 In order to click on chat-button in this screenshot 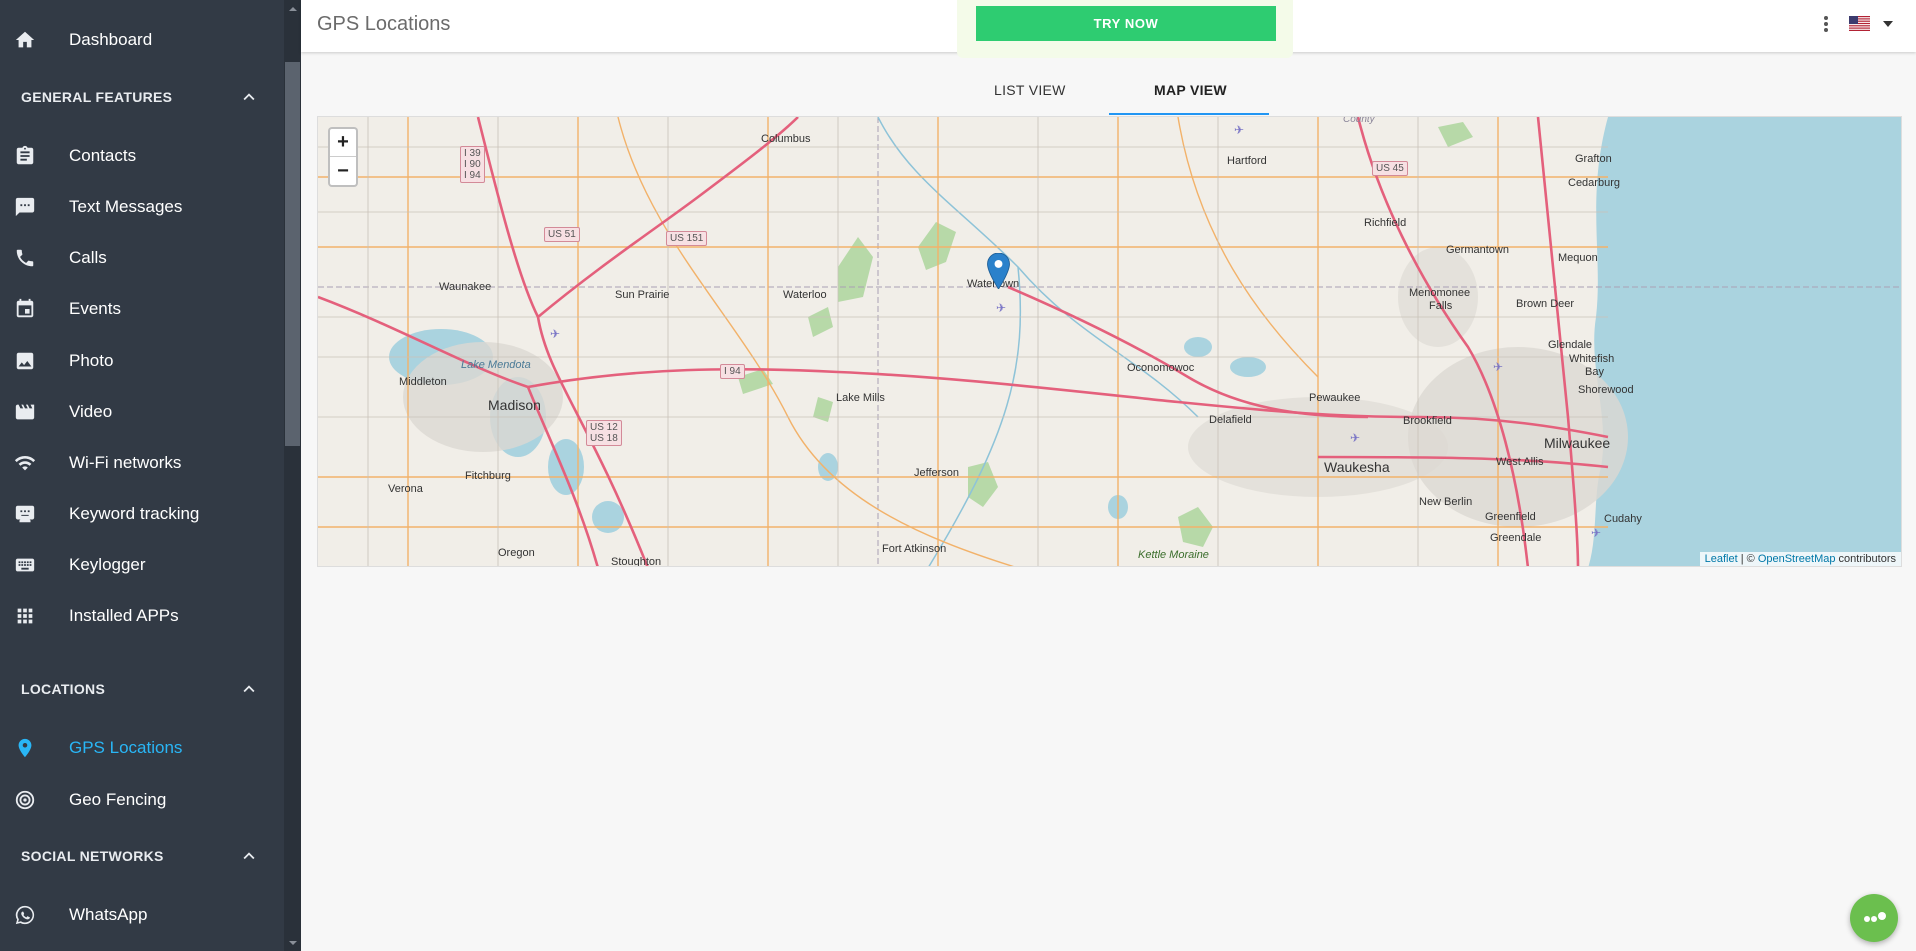, I will do `click(1874, 918)`.